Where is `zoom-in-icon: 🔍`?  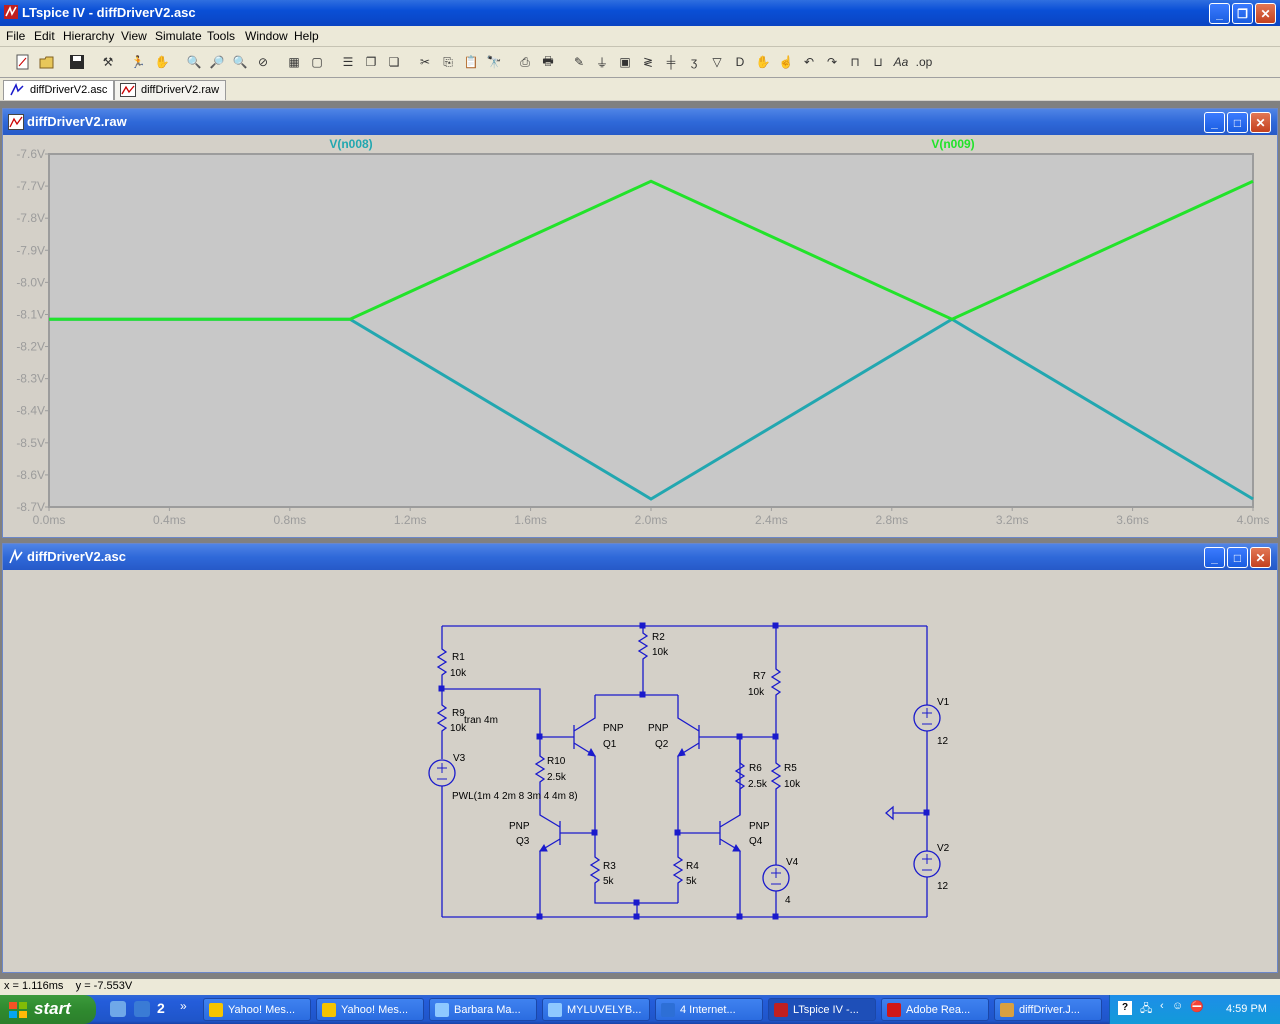 zoom-in-icon: 🔍 is located at coordinates (194, 62).